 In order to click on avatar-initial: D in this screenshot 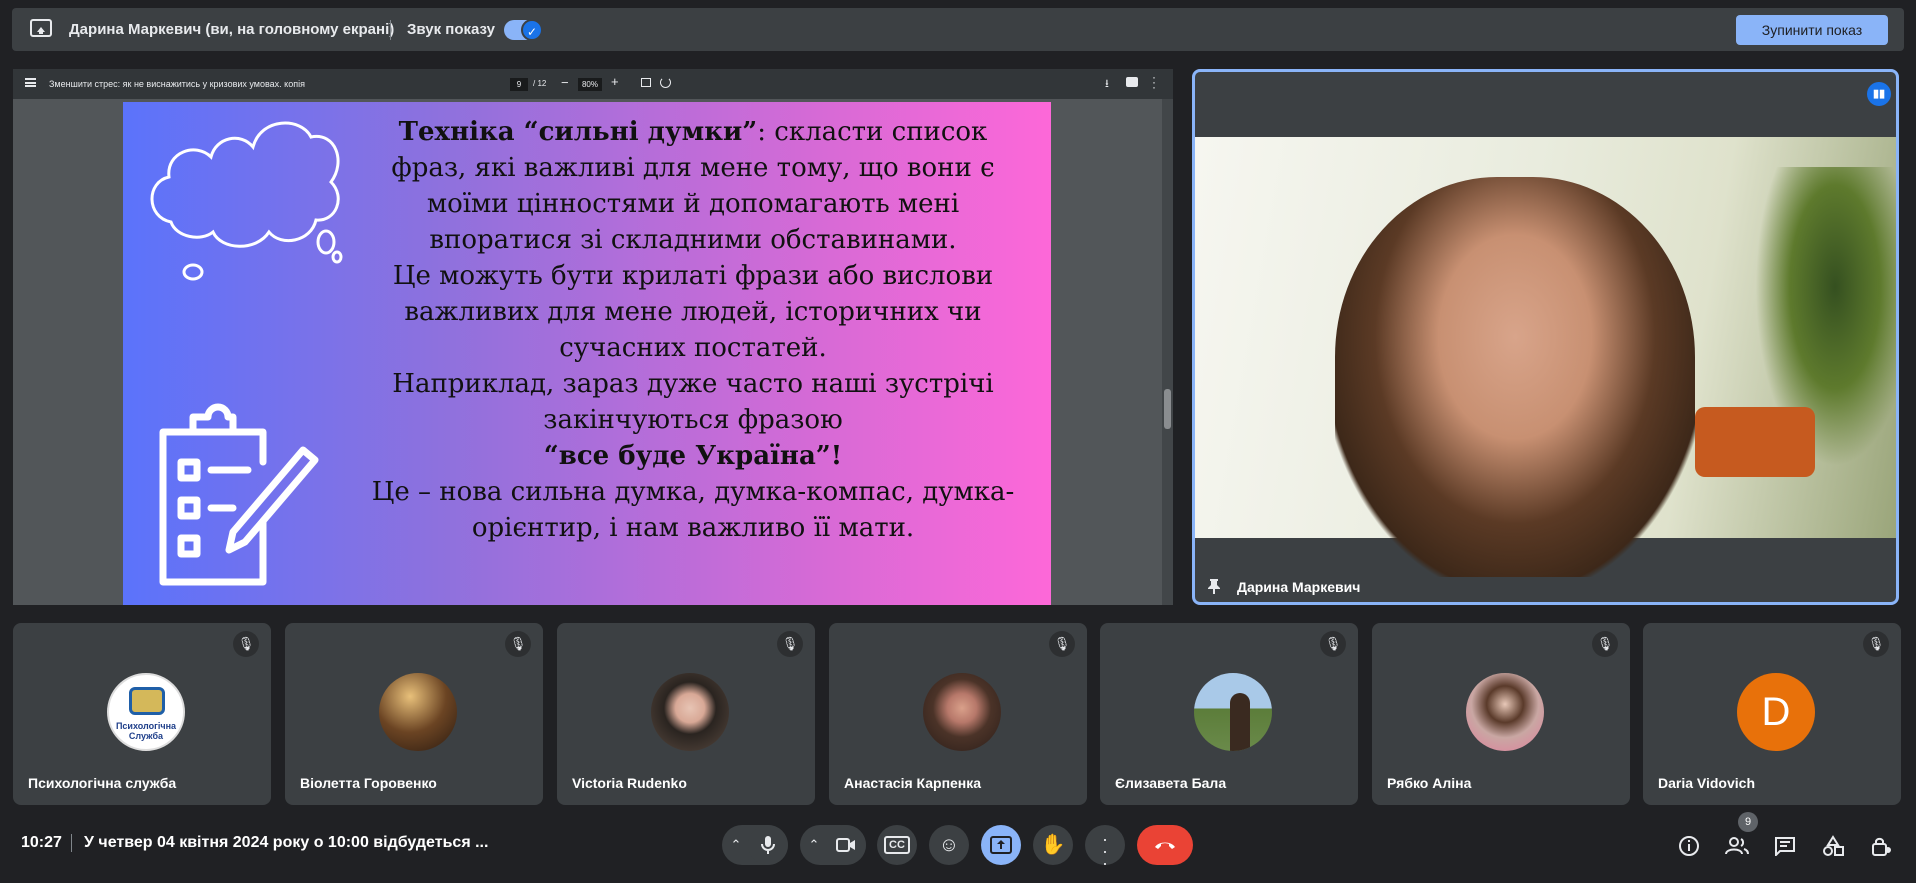, I will do `click(1776, 712)`.